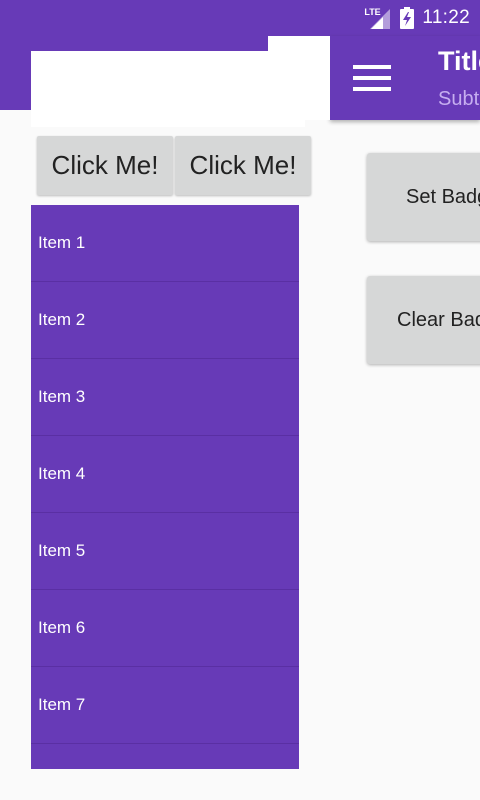  I want to click on click-me-button-1: Click Me!, so click(105, 165).